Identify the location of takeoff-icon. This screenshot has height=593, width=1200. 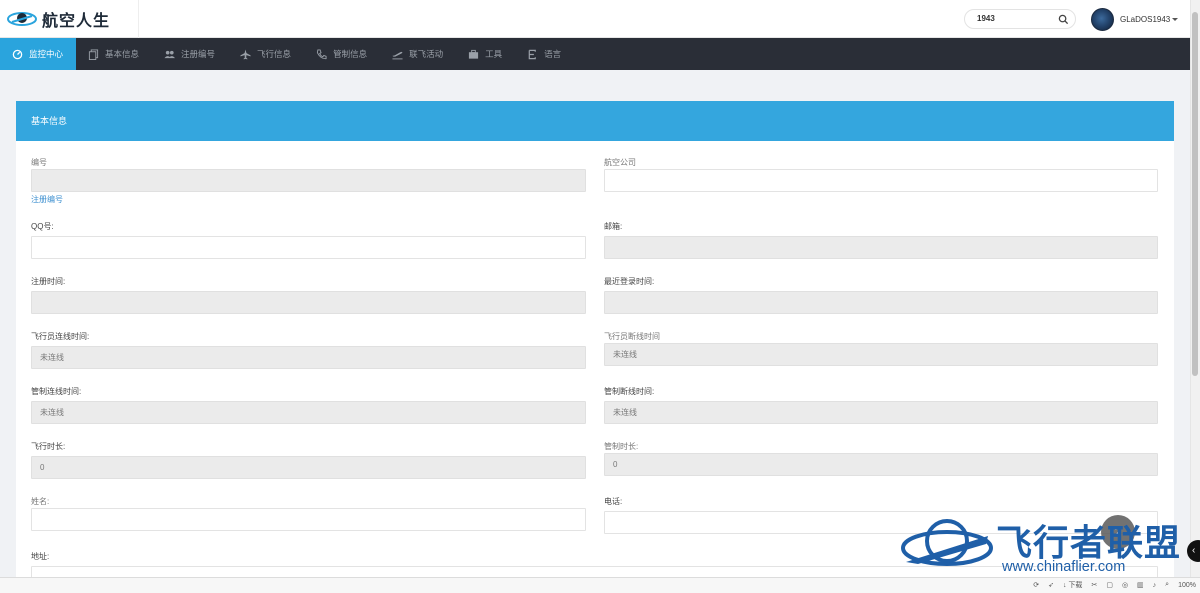
(397, 55).